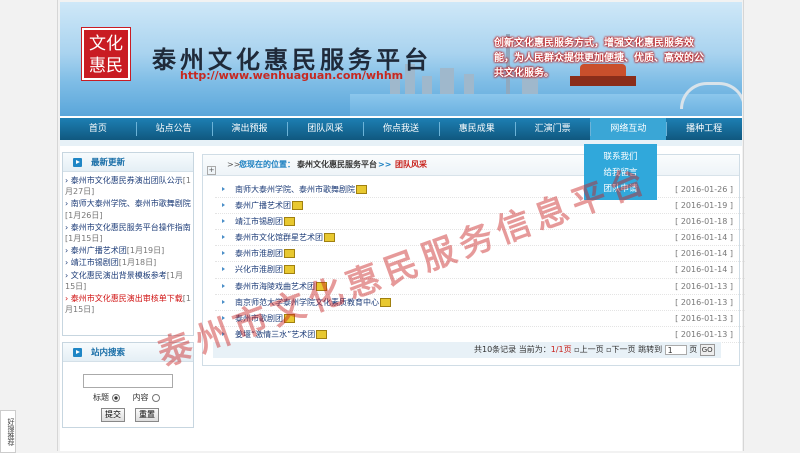 The height and width of the screenshot is (453, 800). I want to click on list-item: › 泰州广播艺术团[1月19日], so click(128, 250).